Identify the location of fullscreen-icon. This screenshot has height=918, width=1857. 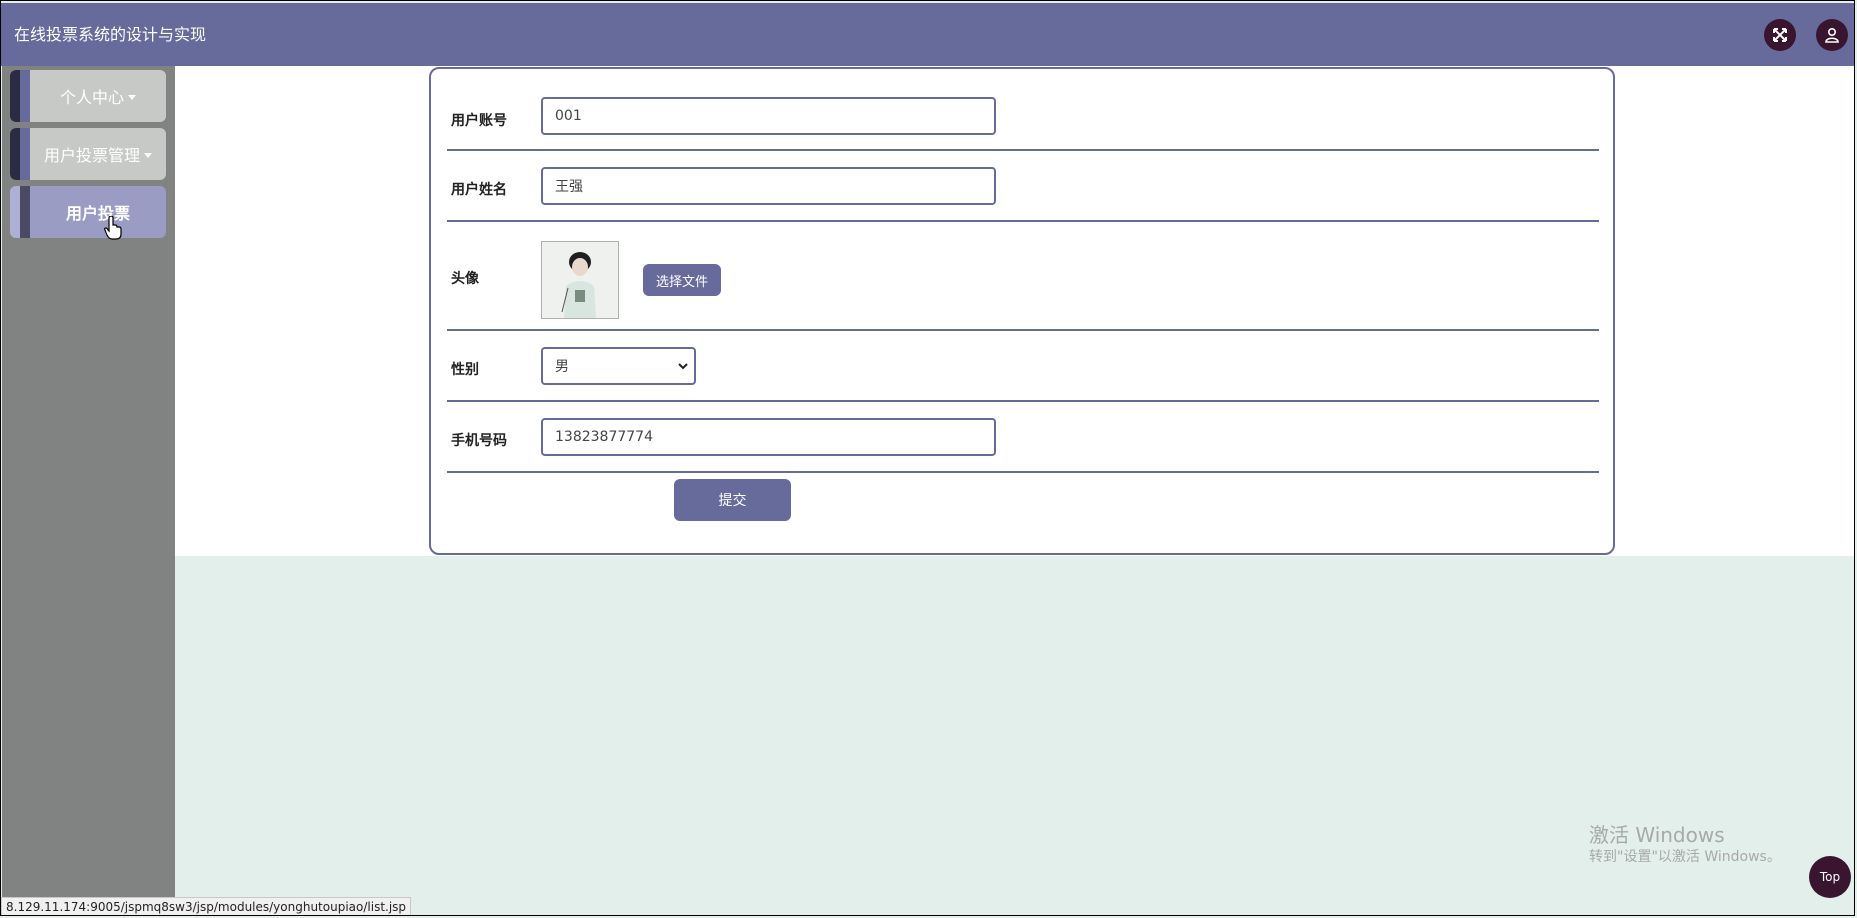
(1780, 35).